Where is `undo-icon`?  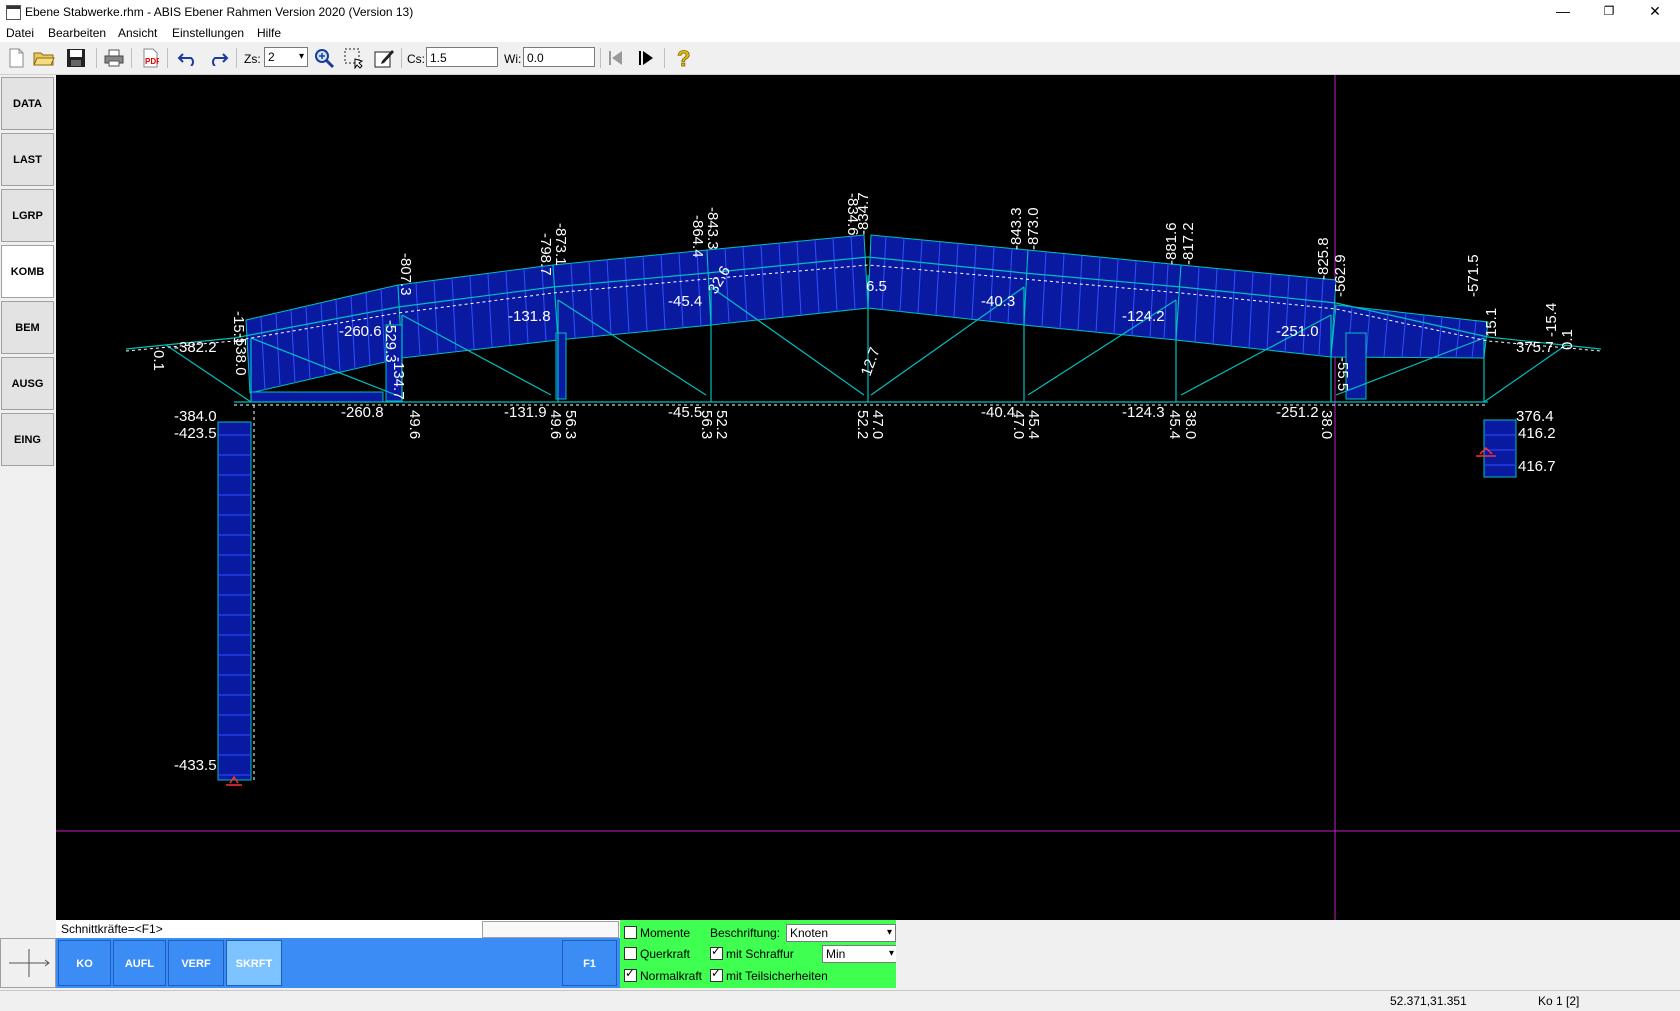 undo-icon is located at coordinates (188, 58).